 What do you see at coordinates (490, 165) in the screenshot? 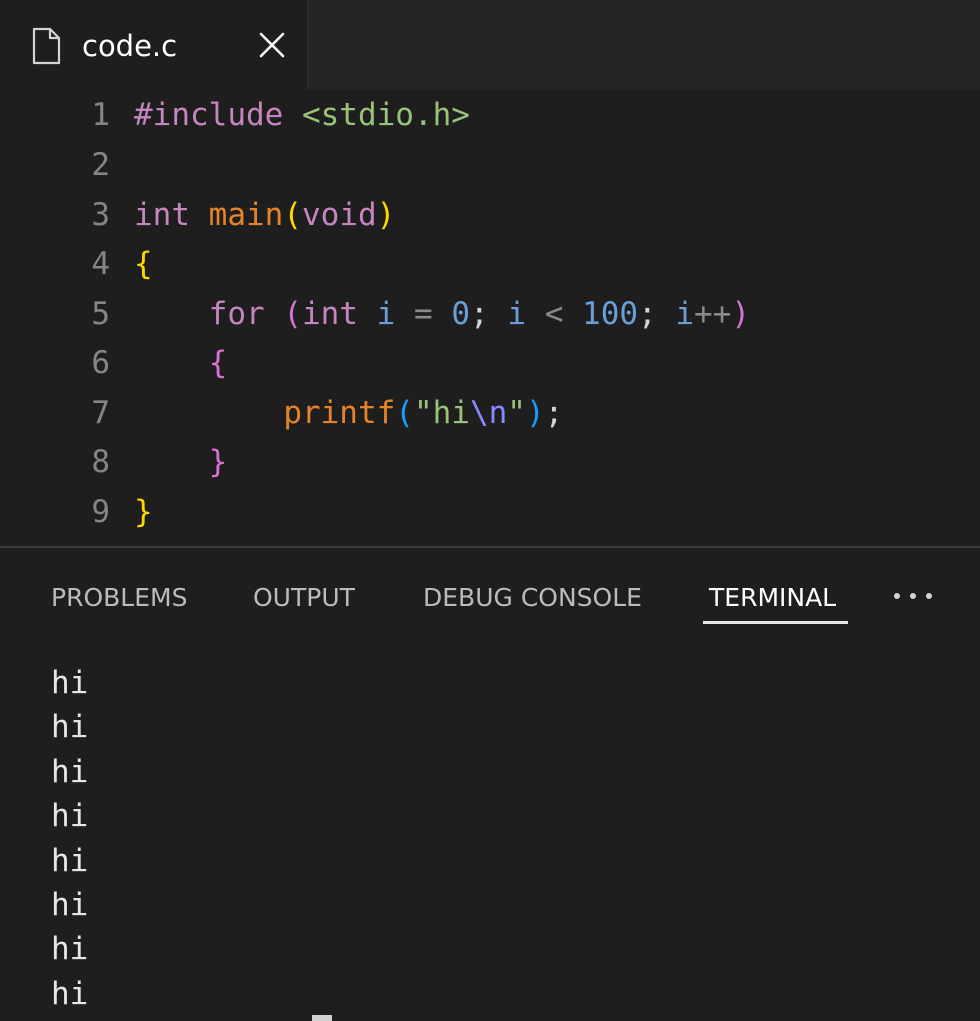
I see `code-line: 2` at bounding box center [490, 165].